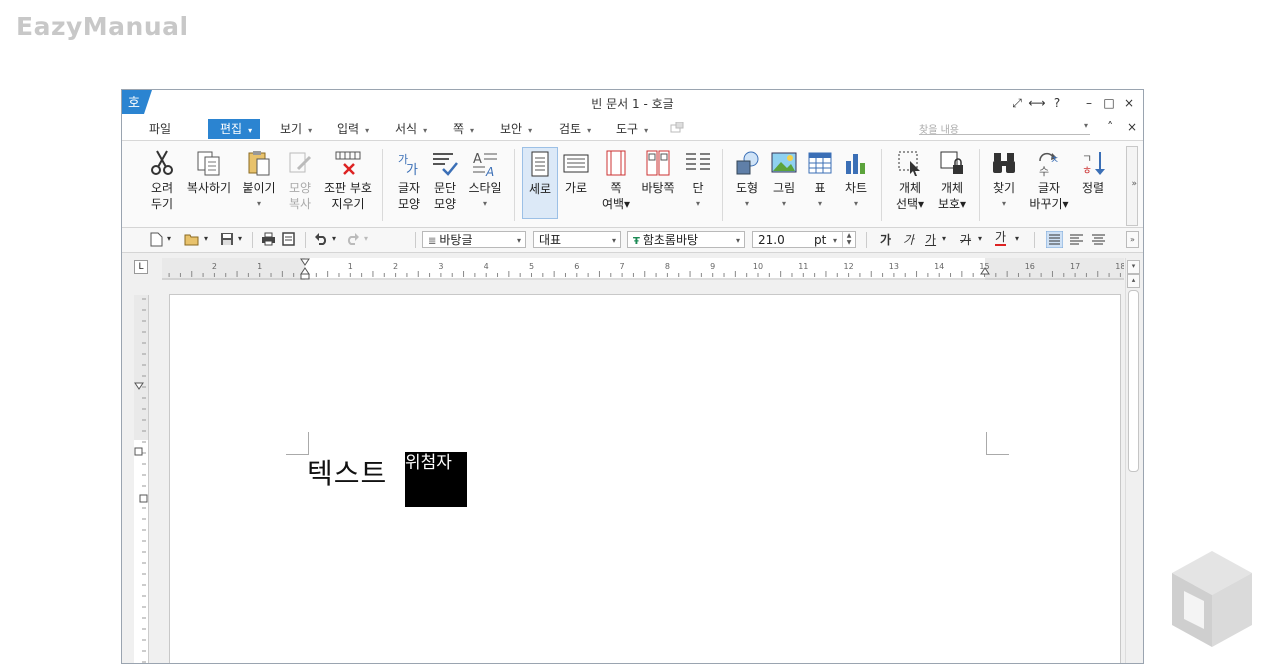 This screenshot has width=1265, height=664. What do you see at coordinates (616, 180) in the screenshot?
I see `margin-button: 쪽 여백▾` at bounding box center [616, 180].